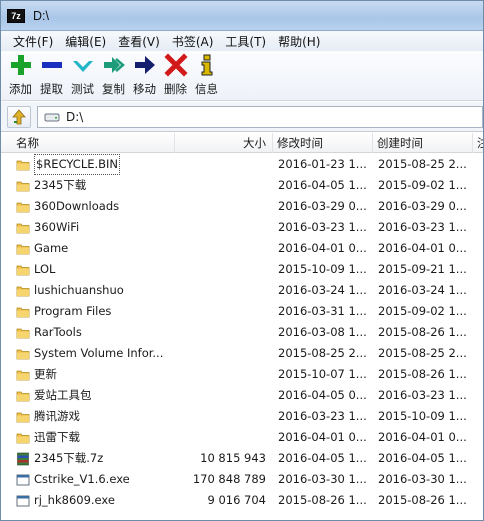 The width and height of the screenshot is (484, 521). I want to click on file-size: 9 016 704, so click(236, 500).